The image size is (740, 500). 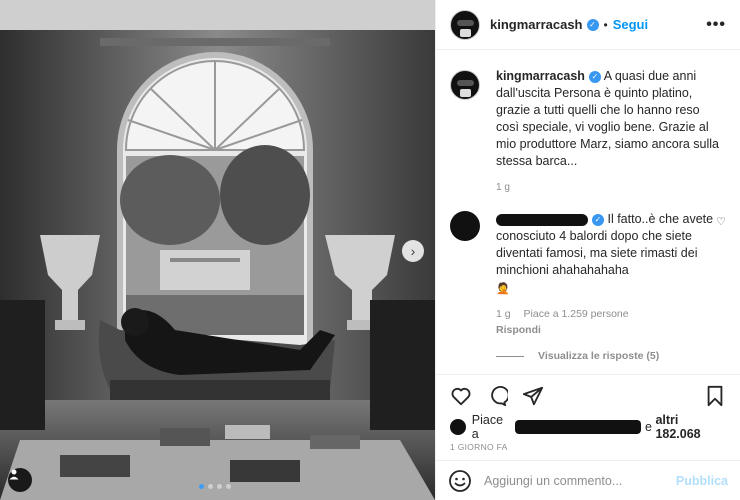 I want to click on post-date: 1 GIORNO FA, so click(x=588, y=449).